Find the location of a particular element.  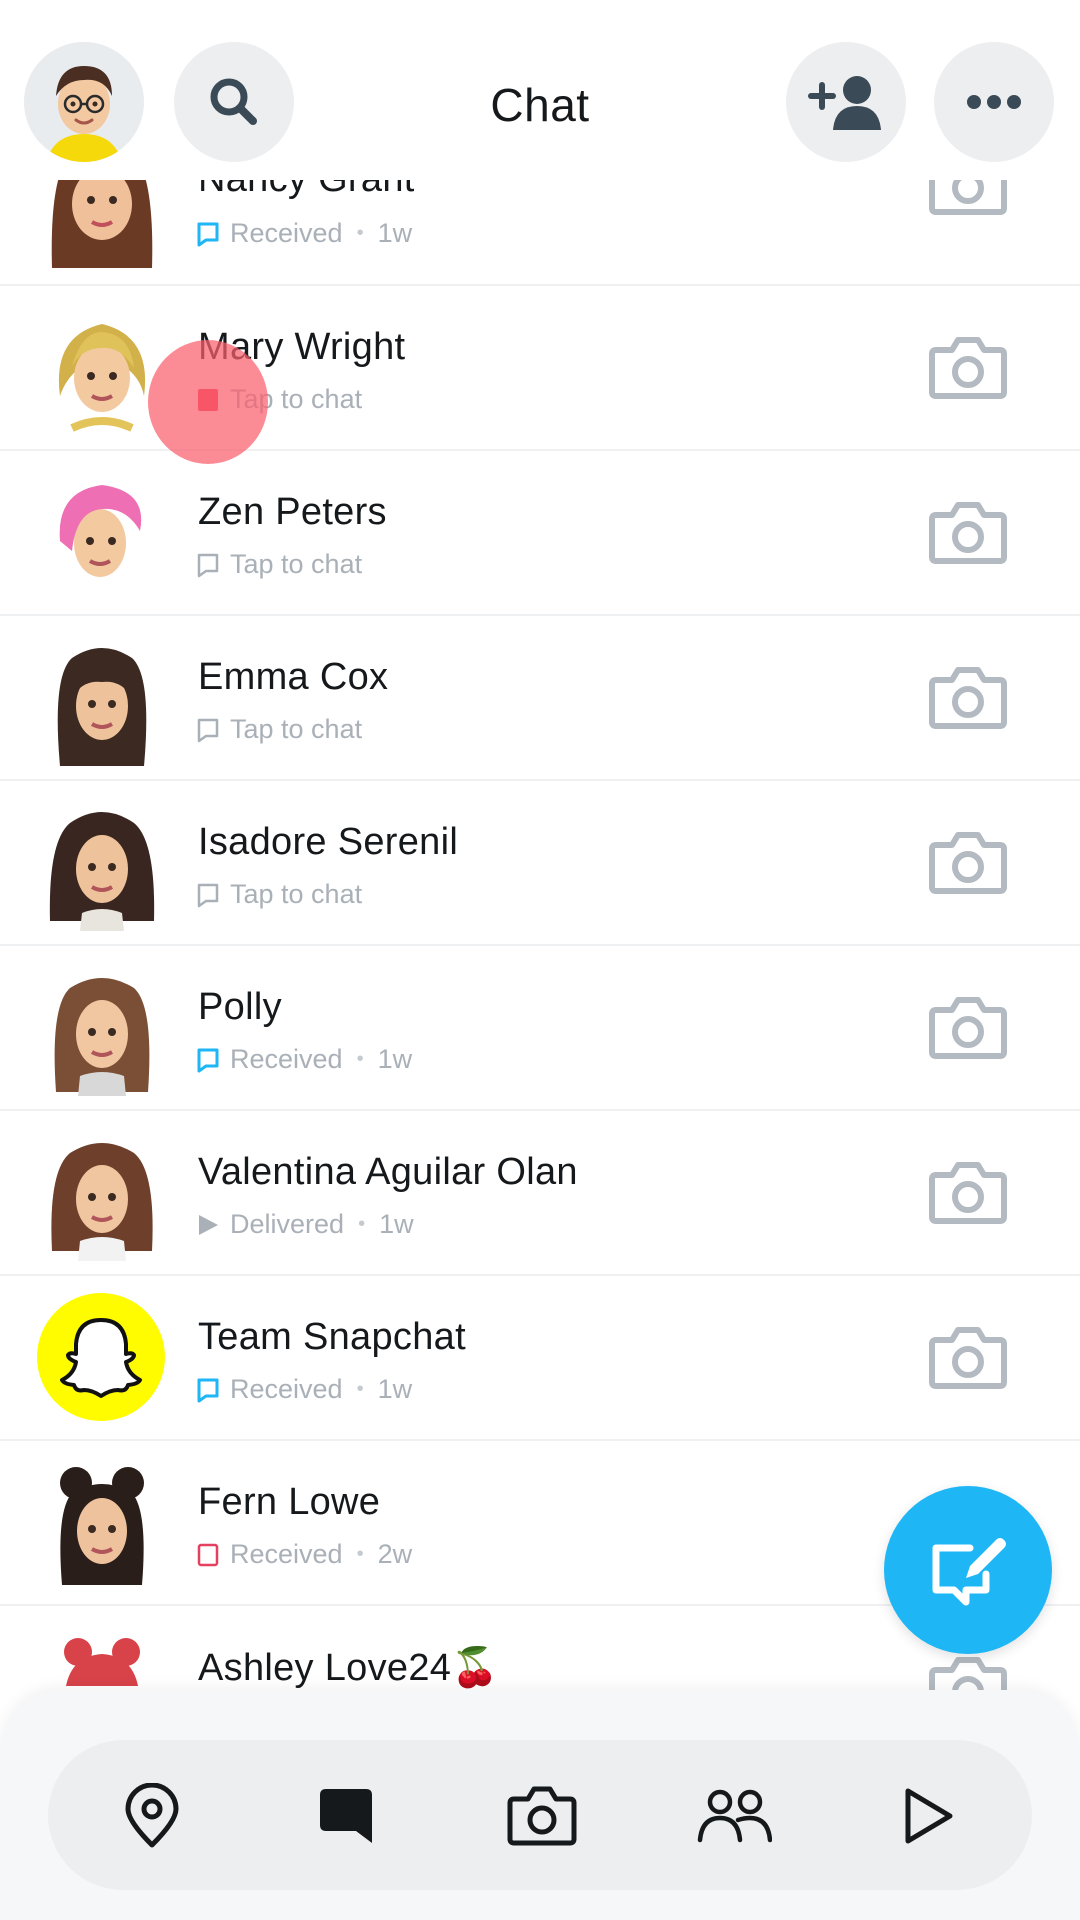

more-icon is located at coordinates (994, 102).